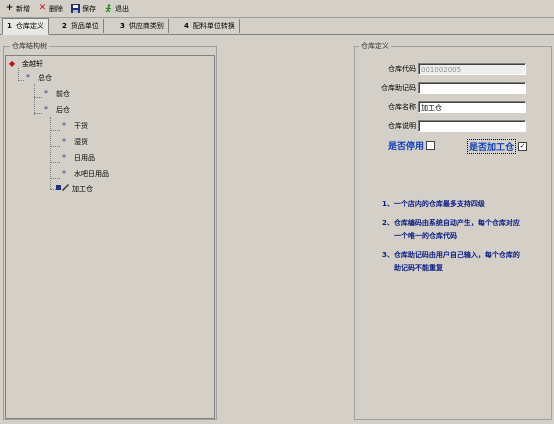 The height and width of the screenshot is (424, 554). I want to click on name-label: 仓库名称, so click(402, 107).